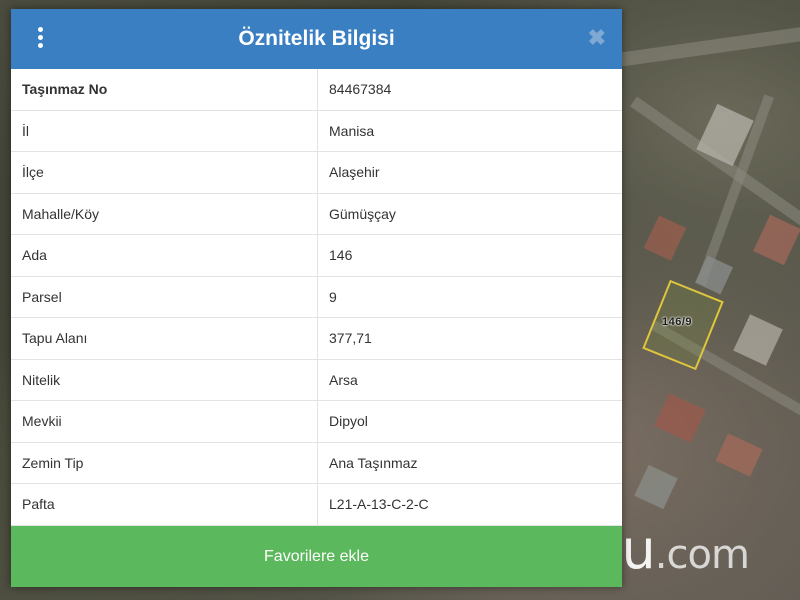  I want to click on attribute-value: Ana Taşınmaz, so click(469, 463).